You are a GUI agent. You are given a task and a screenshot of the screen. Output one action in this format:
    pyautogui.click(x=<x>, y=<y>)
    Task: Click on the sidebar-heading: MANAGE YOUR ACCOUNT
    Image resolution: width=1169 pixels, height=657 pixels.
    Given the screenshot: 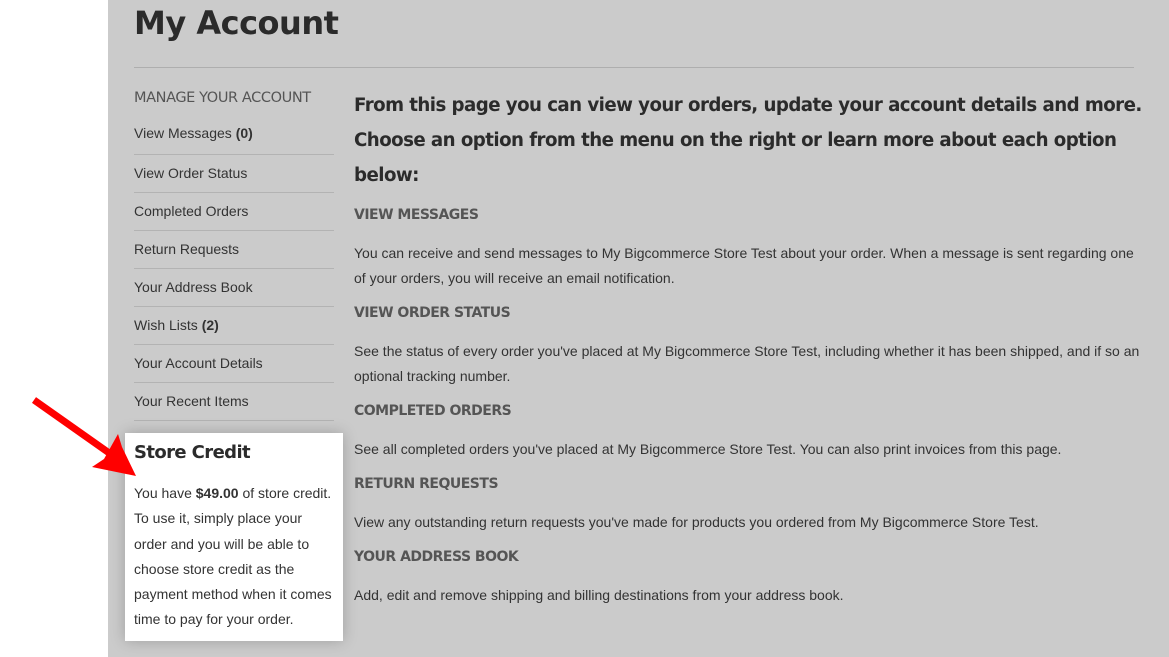 What is the action you would take?
    pyautogui.click(x=222, y=98)
    